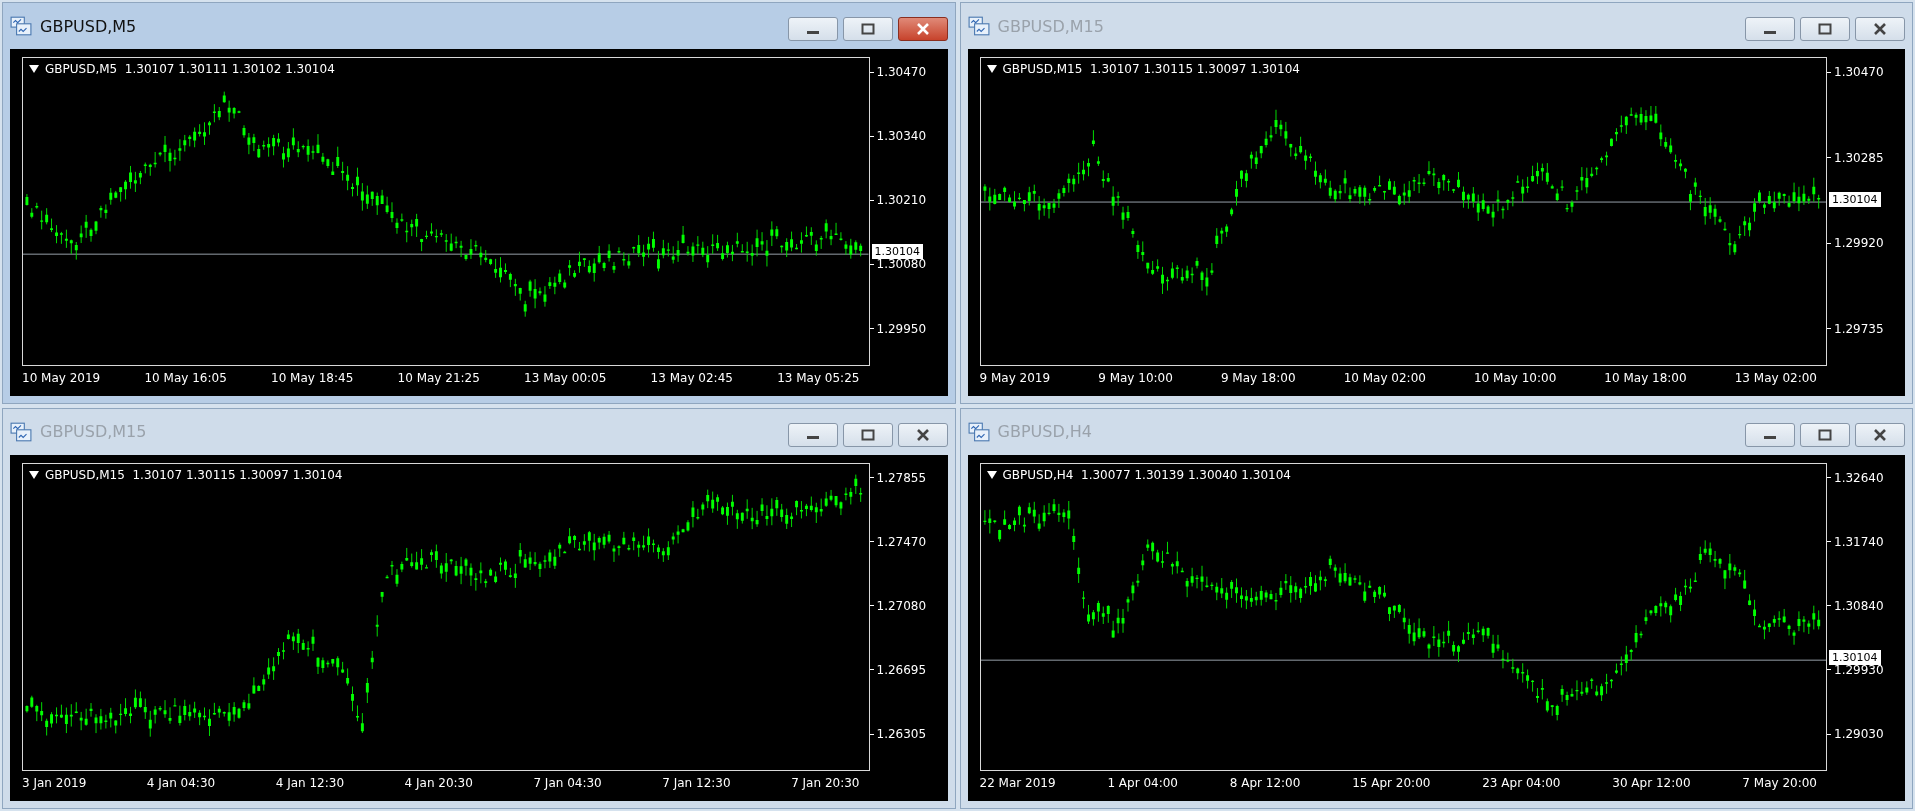 The height and width of the screenshot is (811, 1915). I want to click on window-title: GBPUSD,M5, so click(88, 26).